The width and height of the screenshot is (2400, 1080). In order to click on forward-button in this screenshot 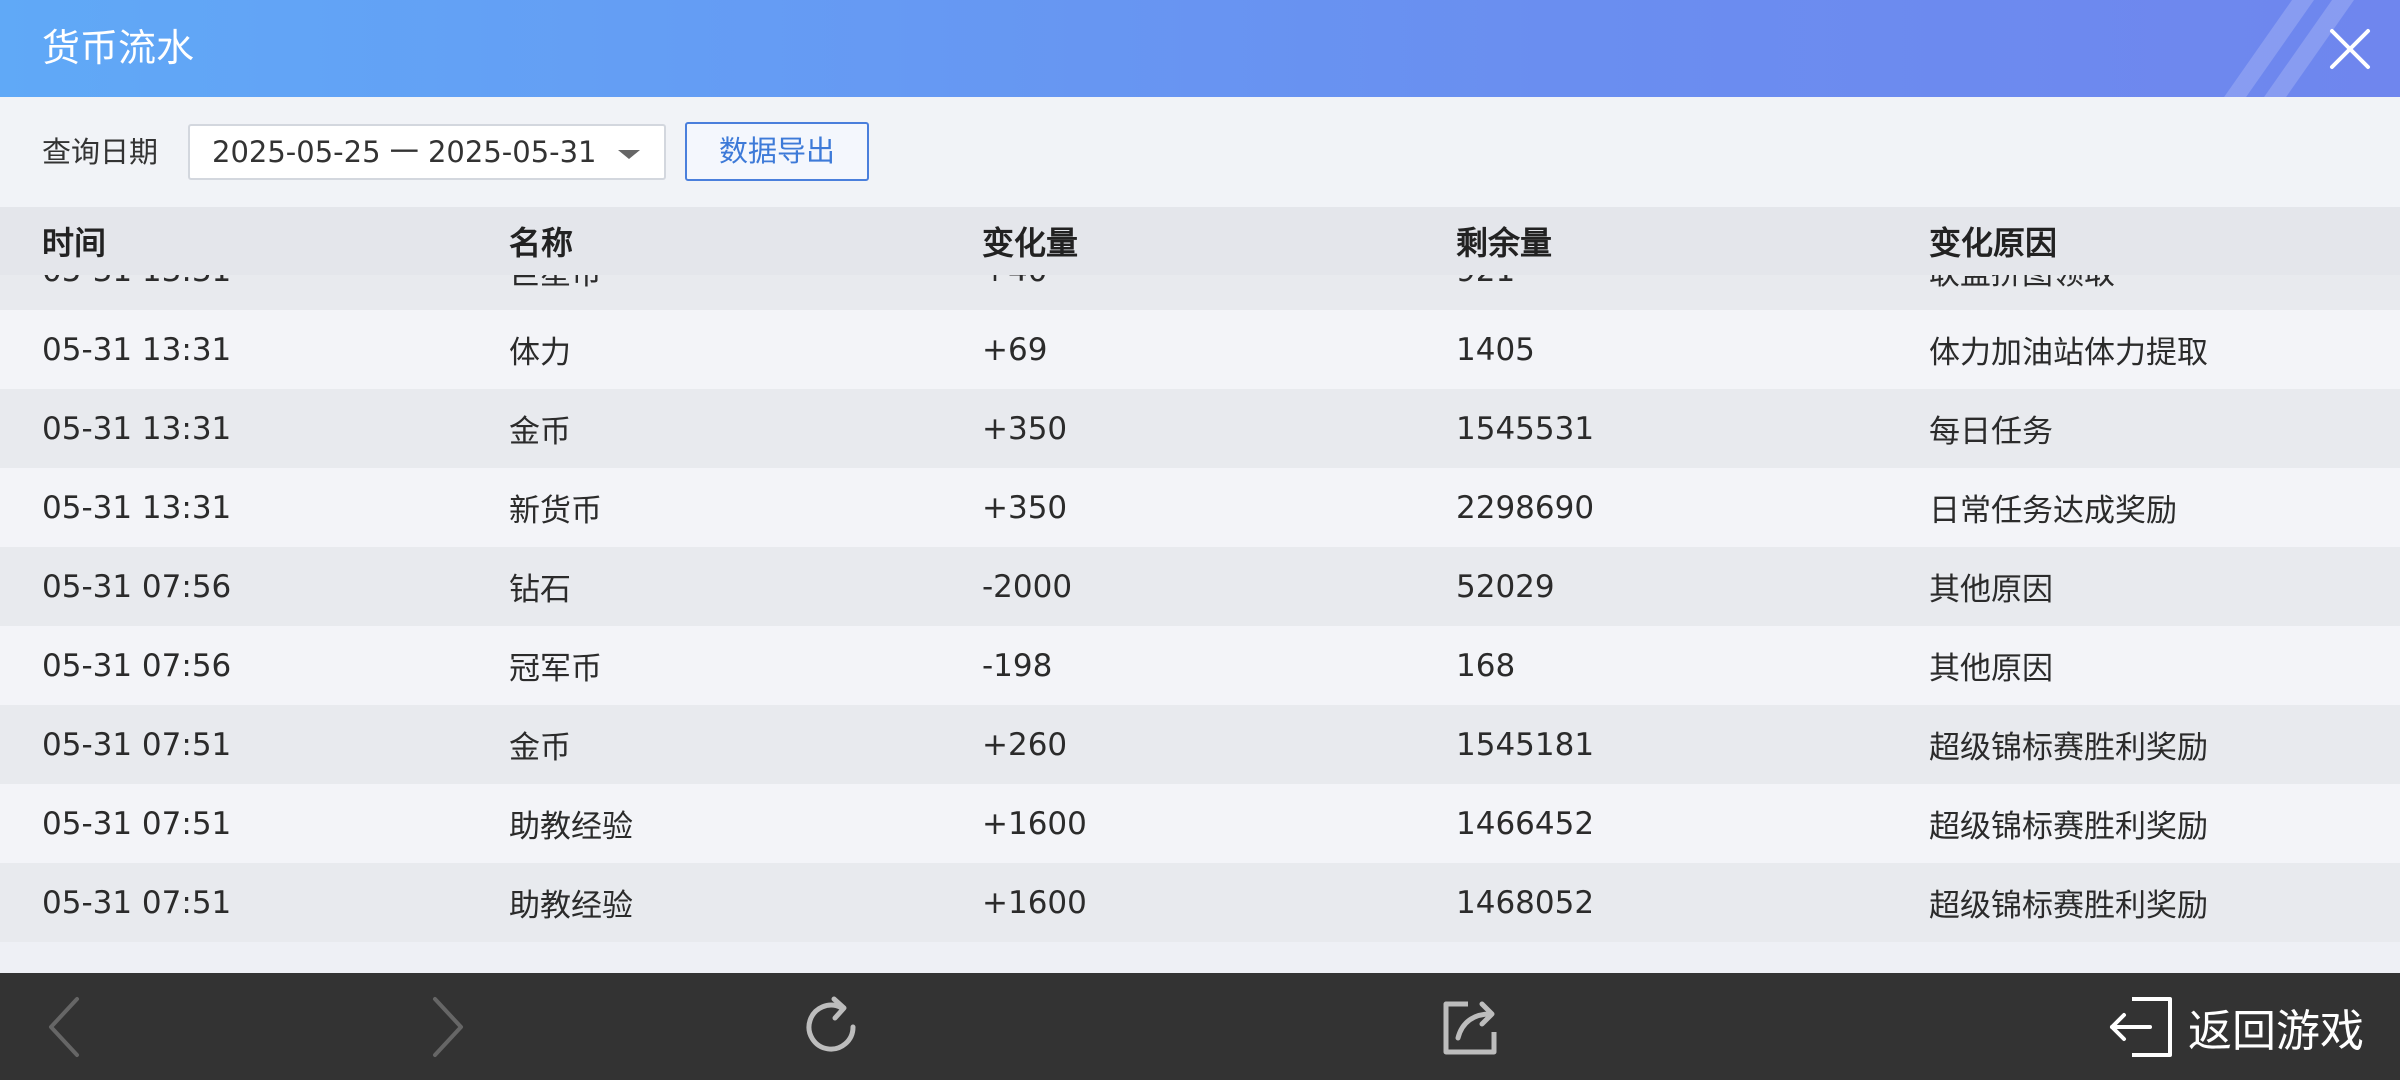, I will do `click(447, 1026)`.